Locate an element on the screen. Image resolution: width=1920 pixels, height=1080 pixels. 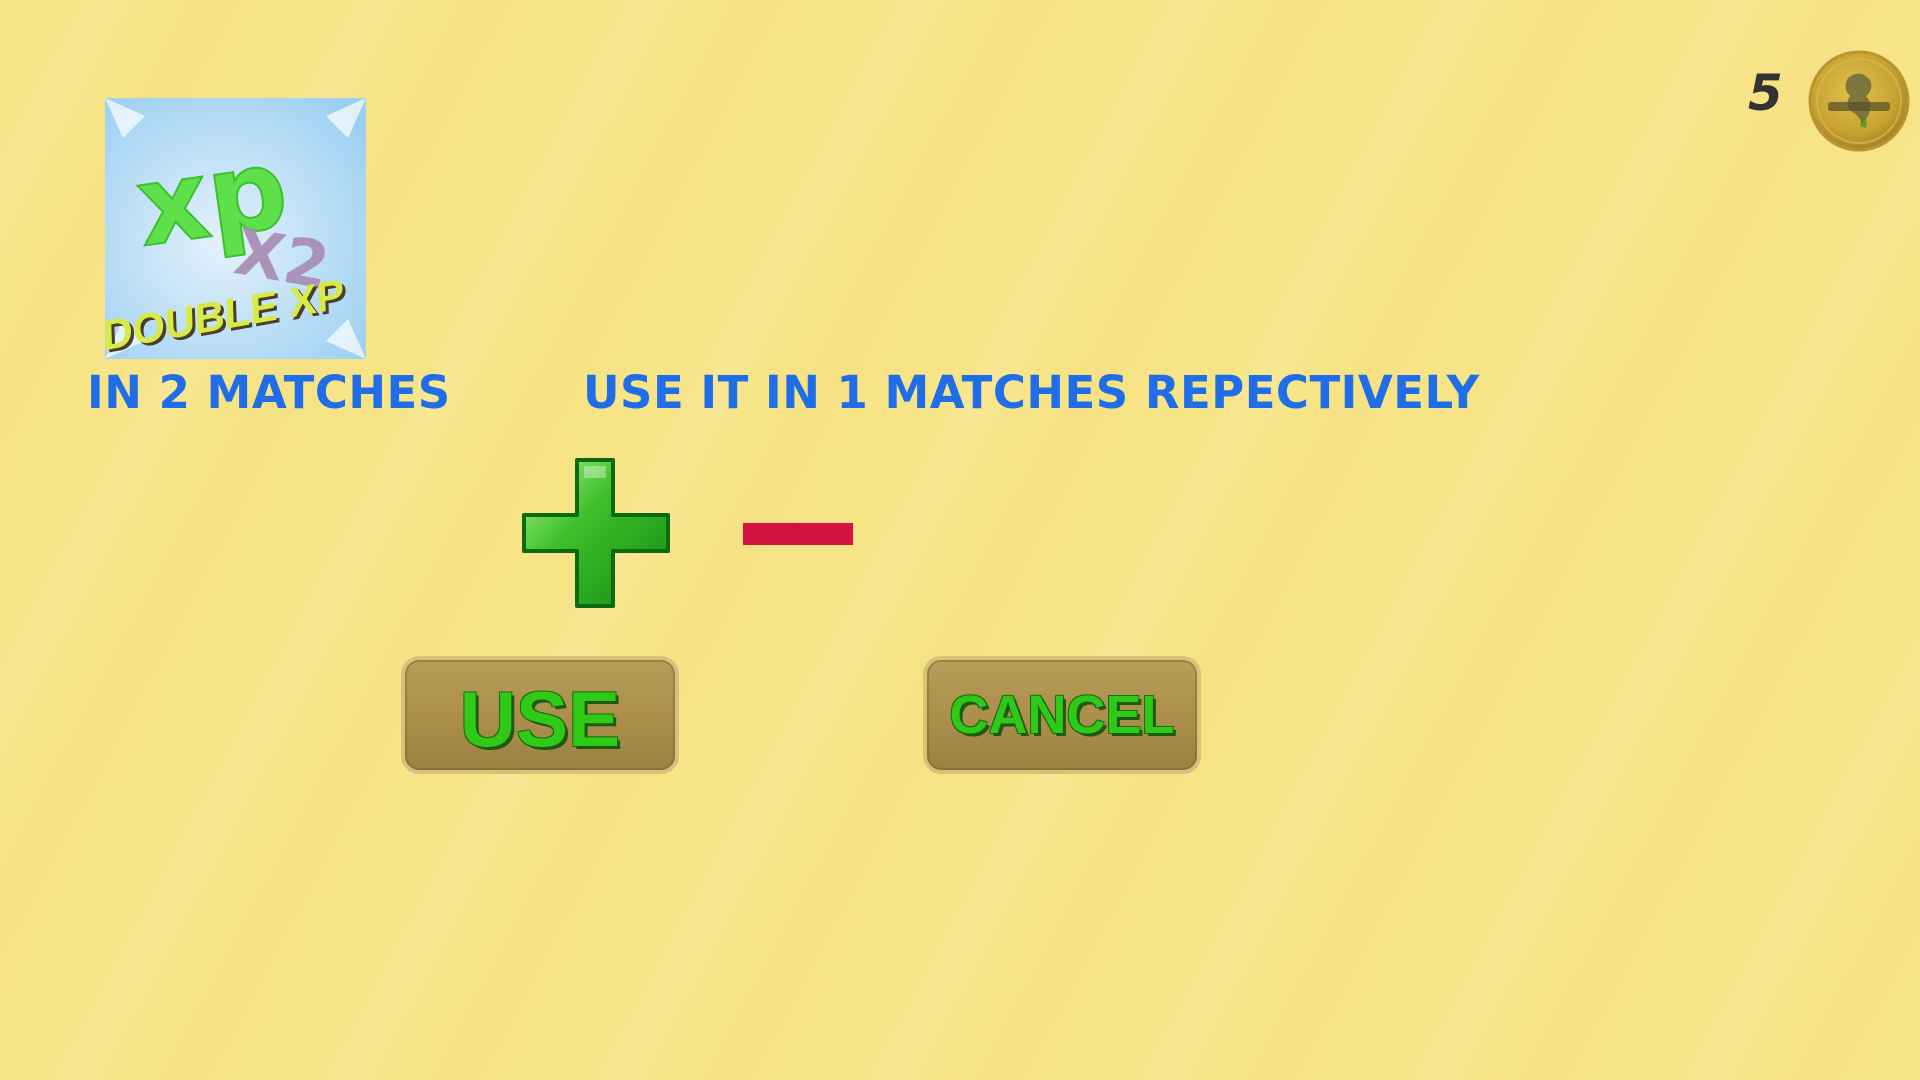
owned-matches-label: IN 2 MATCHES is located at coordinates (269, 392).